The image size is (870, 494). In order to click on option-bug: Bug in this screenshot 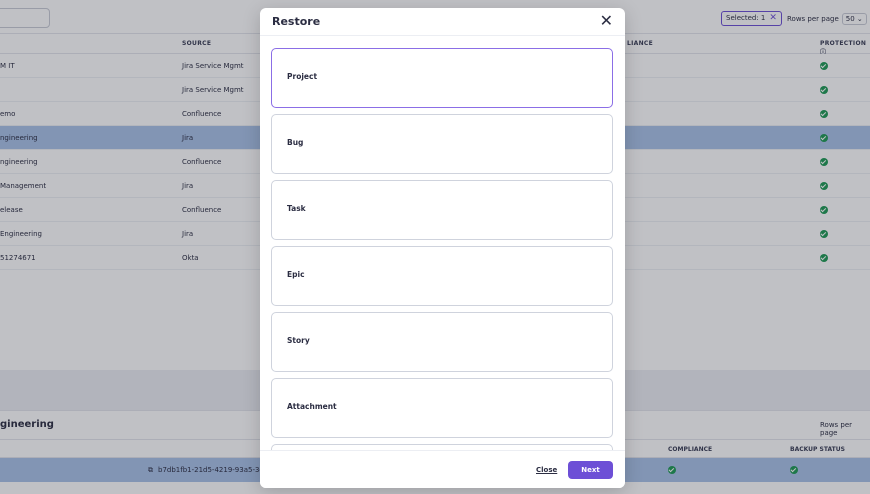, I will do `click(442, 144)`.